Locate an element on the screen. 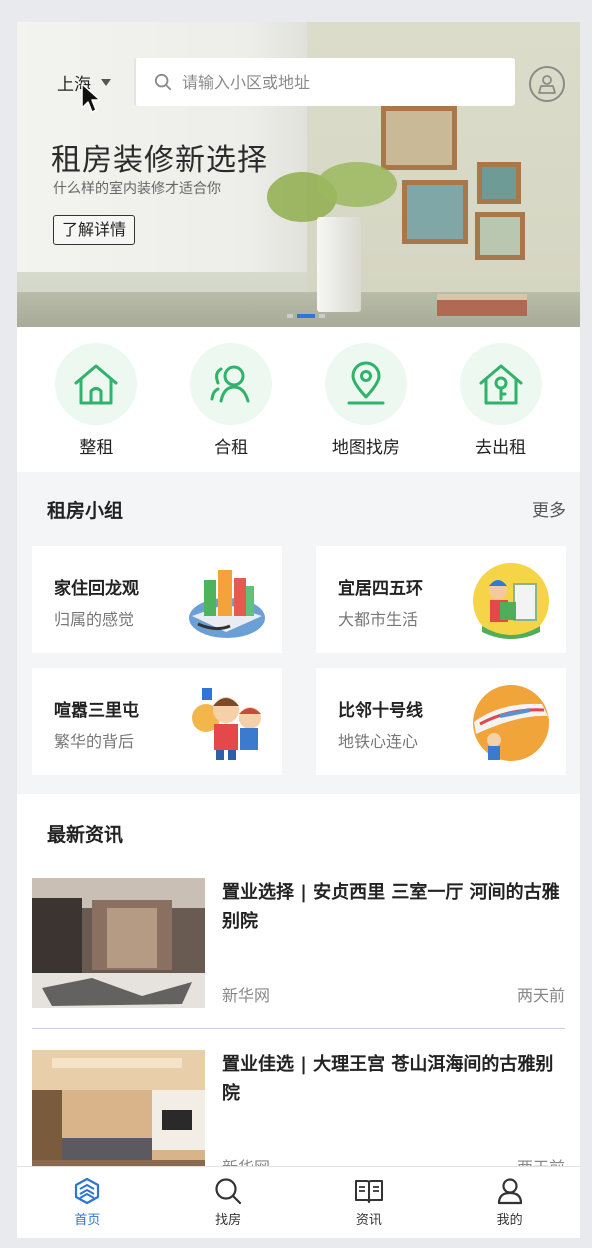 This screenshot has height=1248, width=592. tab-home: 首页 is located at coordinates (87, 1202).